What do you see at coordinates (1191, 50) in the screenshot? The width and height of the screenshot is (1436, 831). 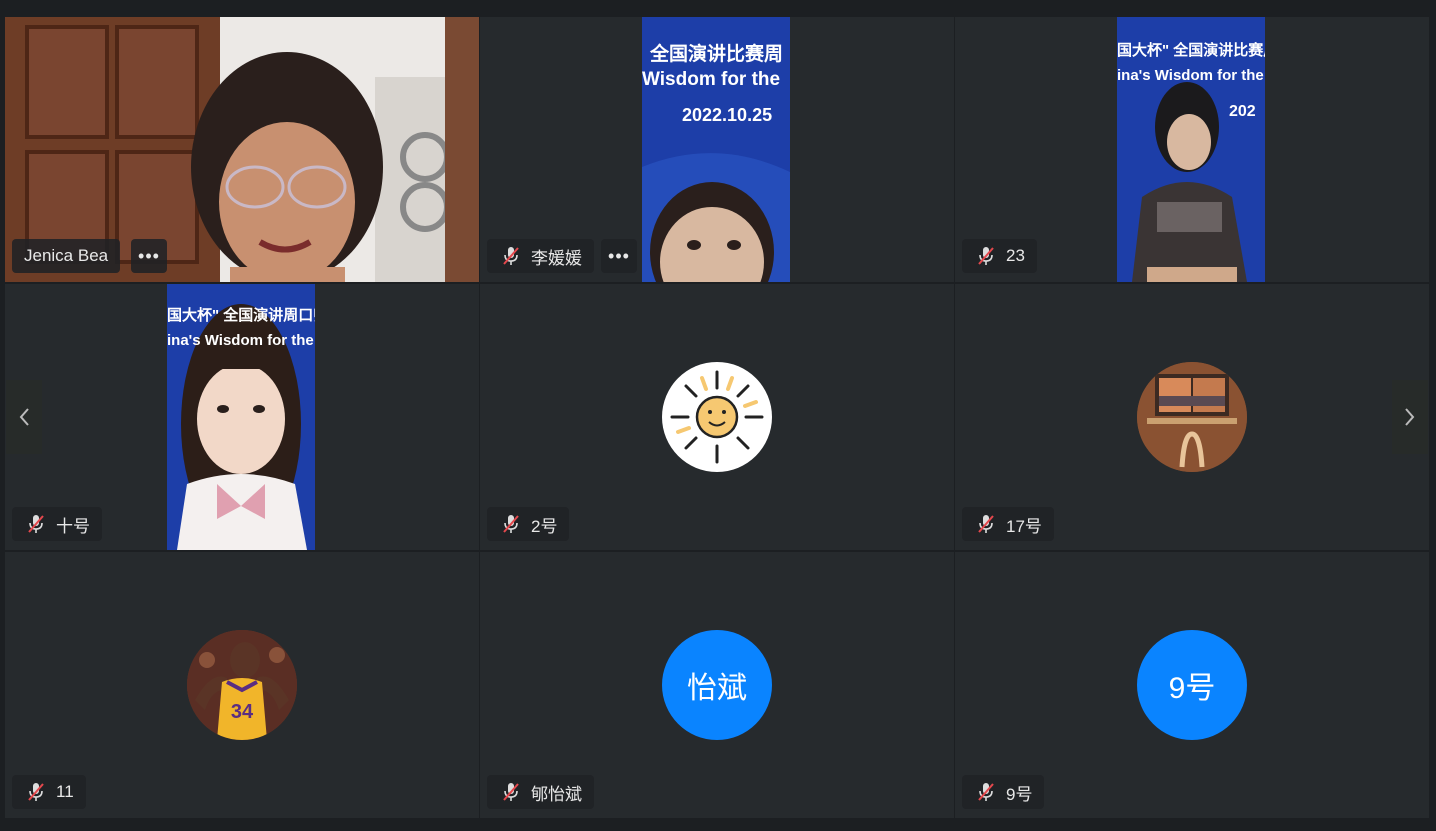 I see `banner-line: 国大杯" 全国演讲比赛周口师` at bounding box center [1191, 50].